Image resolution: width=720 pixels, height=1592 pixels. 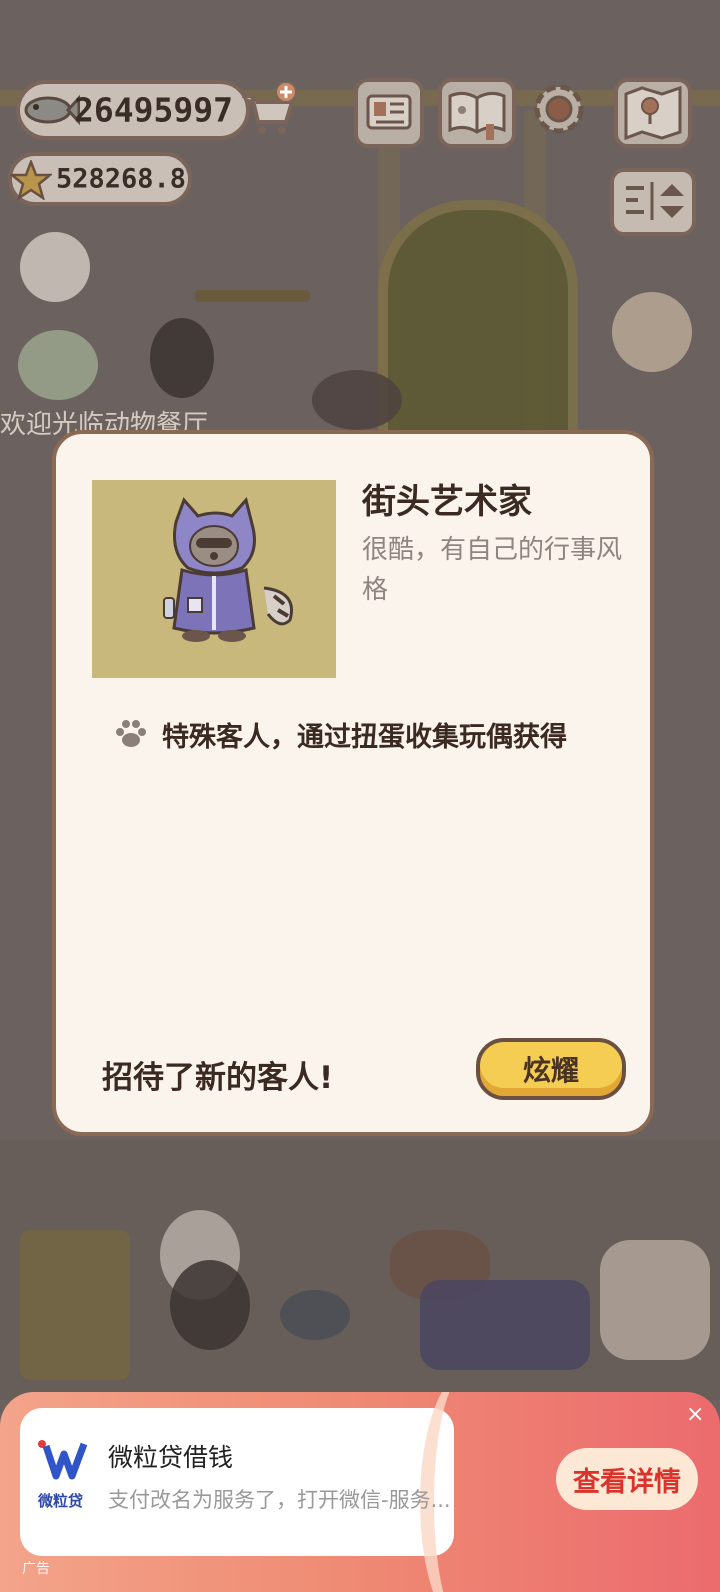 I want to click on ad-title: 微粒贷借钱, so click(x=171, y=1457).